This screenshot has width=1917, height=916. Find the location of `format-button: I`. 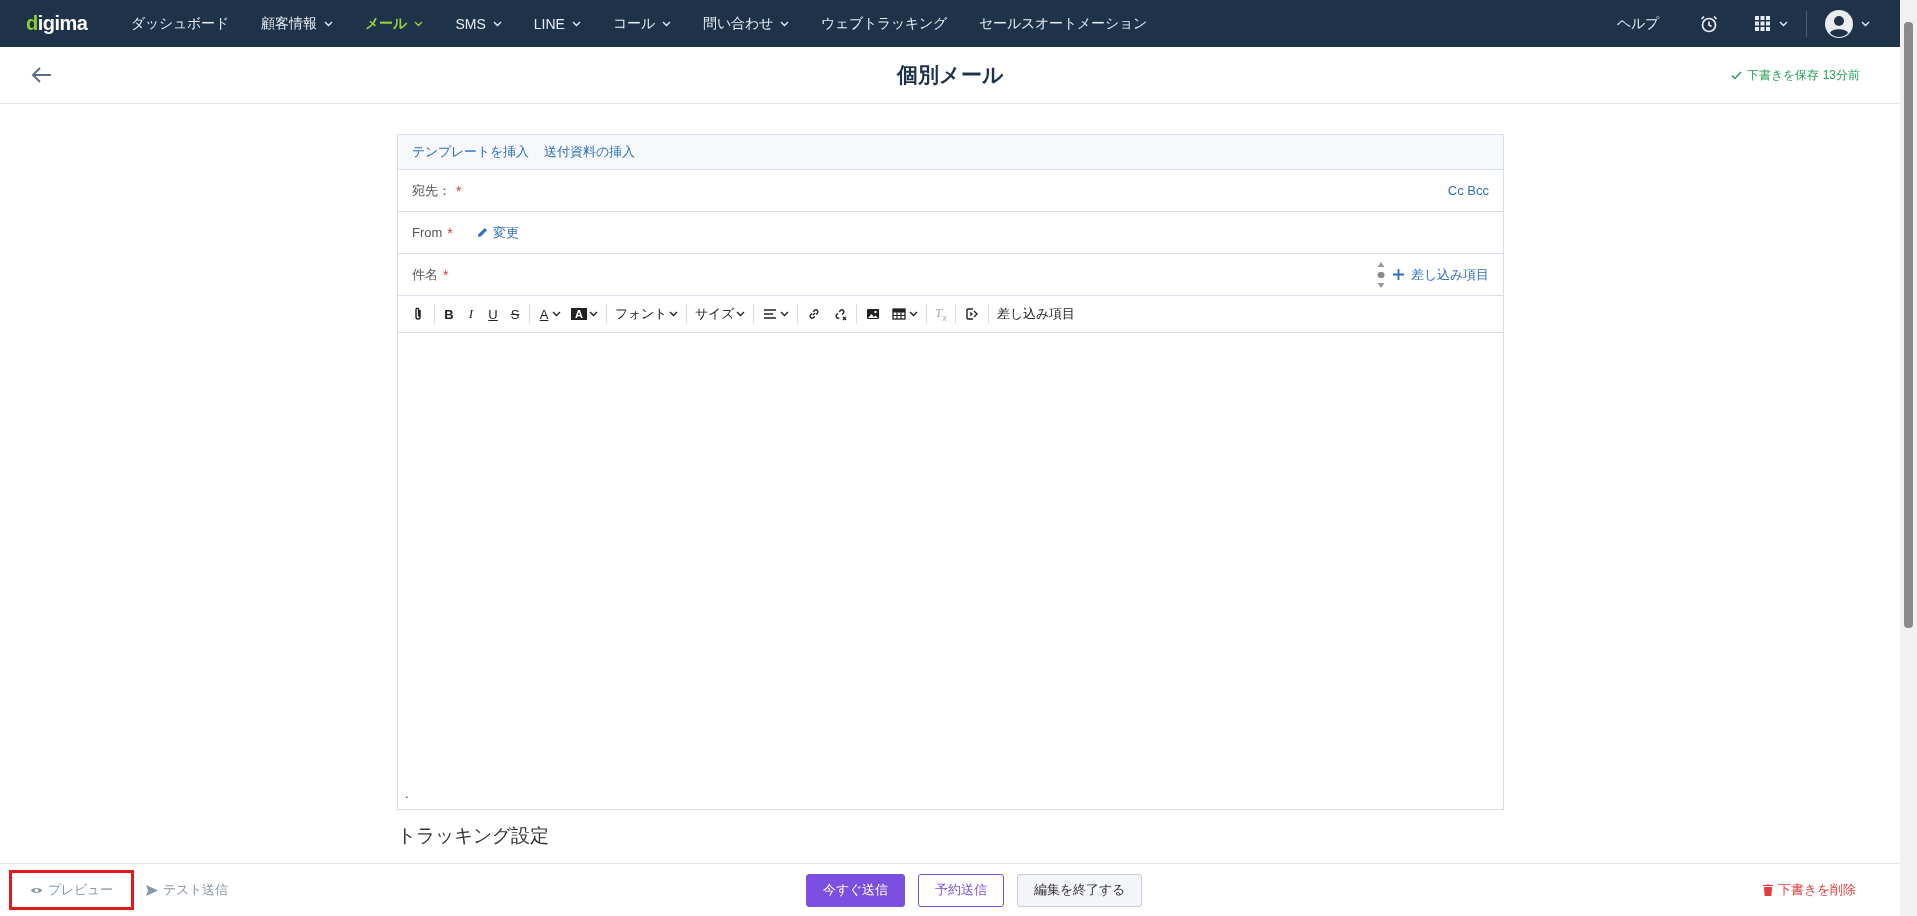

format-button: I is located at coordinates (471, 314).